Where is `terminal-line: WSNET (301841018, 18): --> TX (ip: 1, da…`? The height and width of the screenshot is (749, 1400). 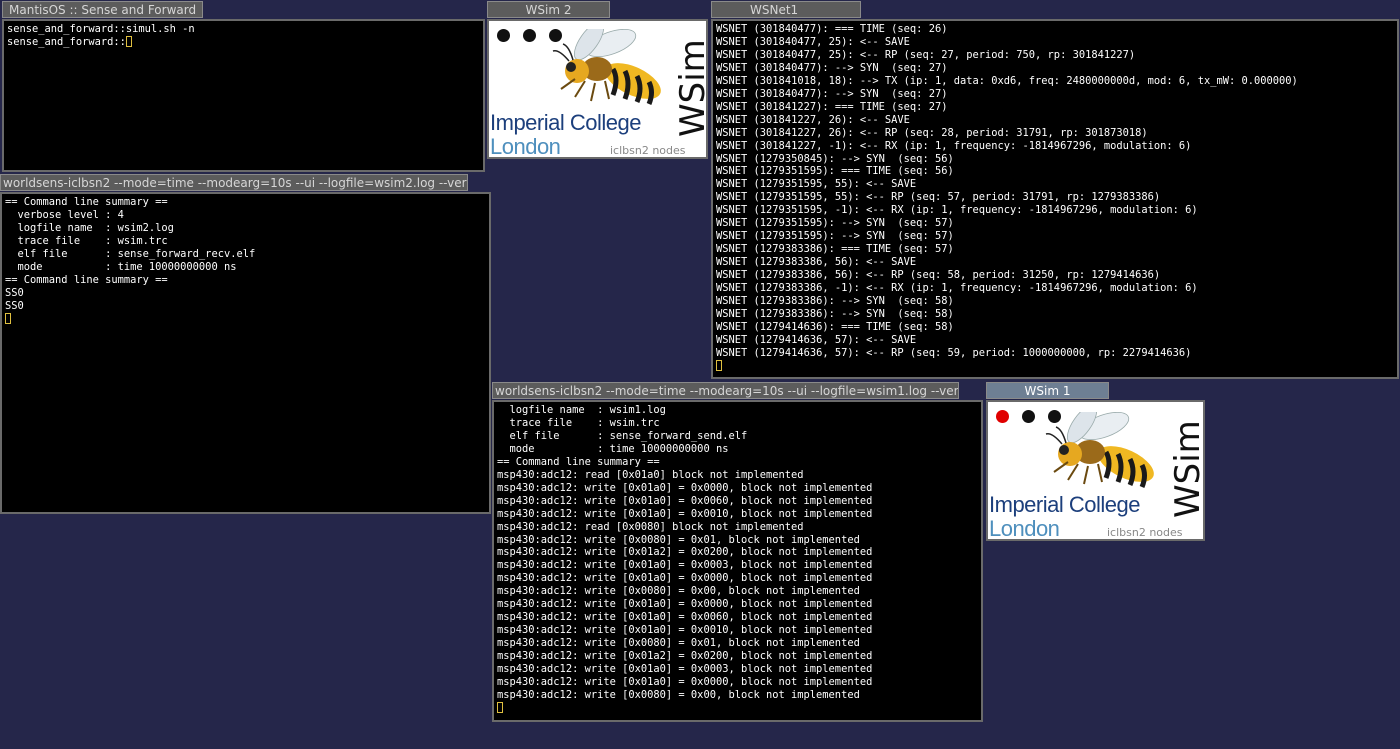
terminal-line: WSNET (301841018, 18): --> TX (ip: 1, da… is located at coordinates (1007, 80).